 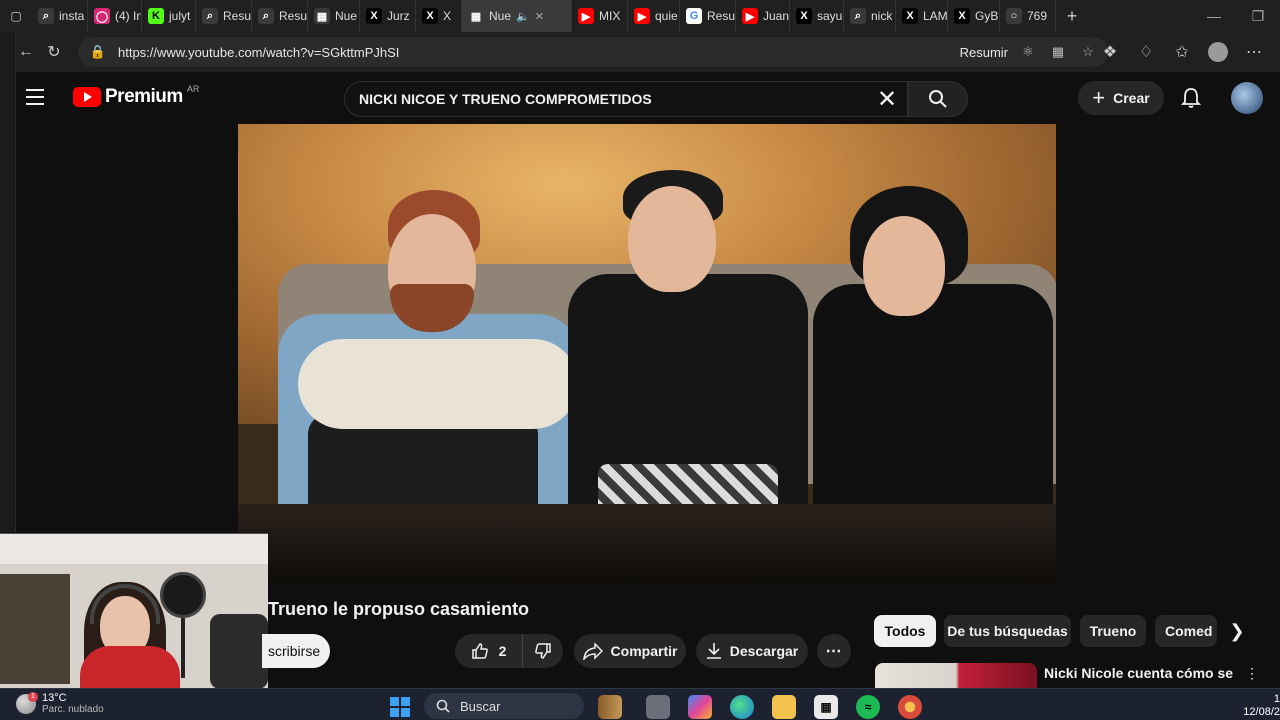 I want to click on thumbs-down-icon, so click(x=543, y=651).